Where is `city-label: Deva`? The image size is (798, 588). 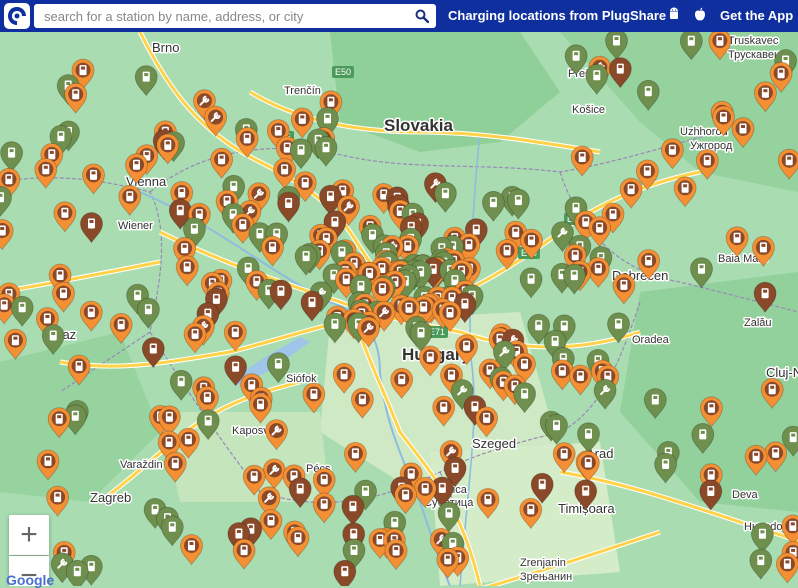 city-label: Deva is located at coordinates (745, 495).